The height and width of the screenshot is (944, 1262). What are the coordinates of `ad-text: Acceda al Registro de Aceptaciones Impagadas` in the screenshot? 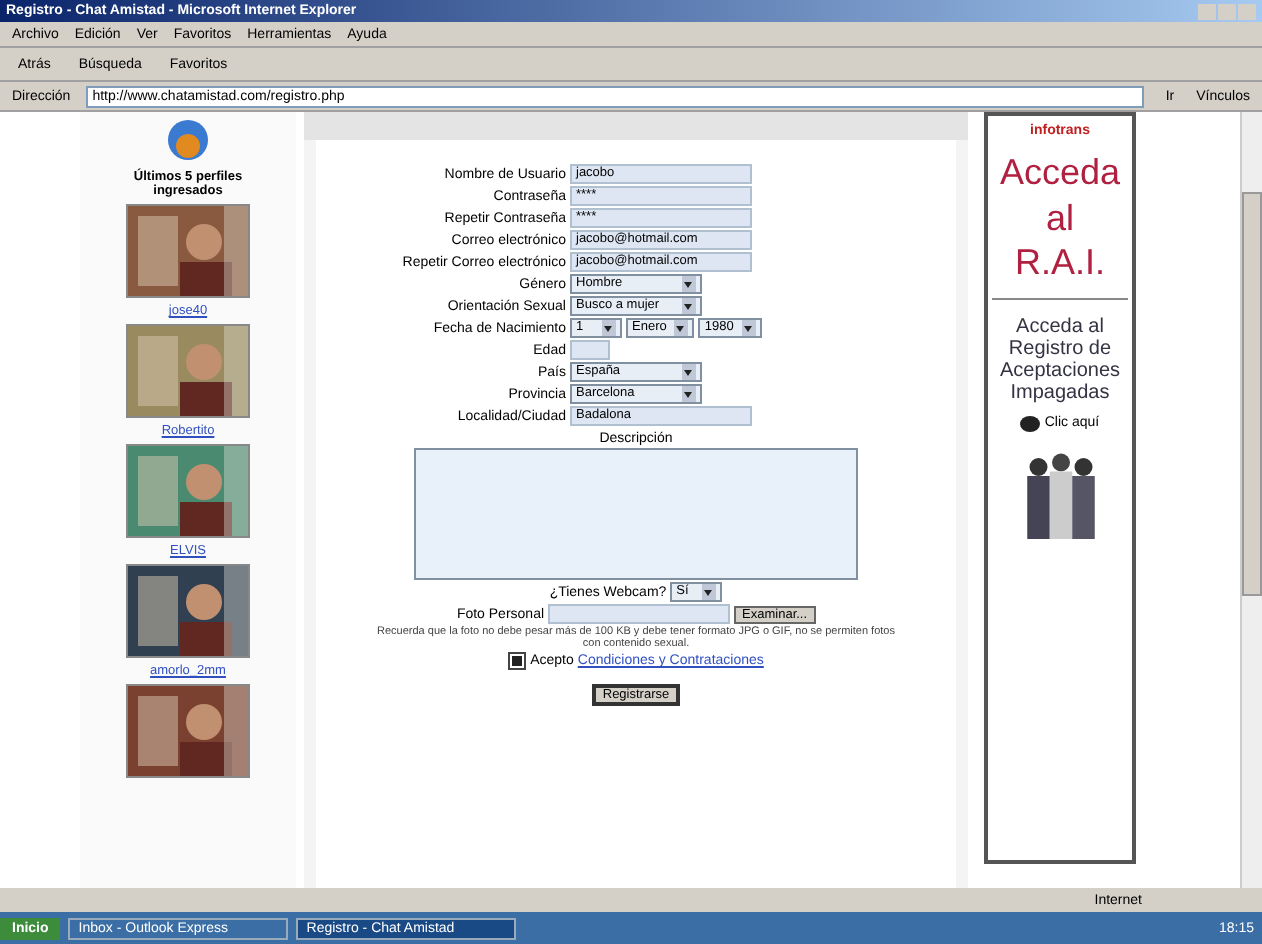 It's located at (1060, 350).